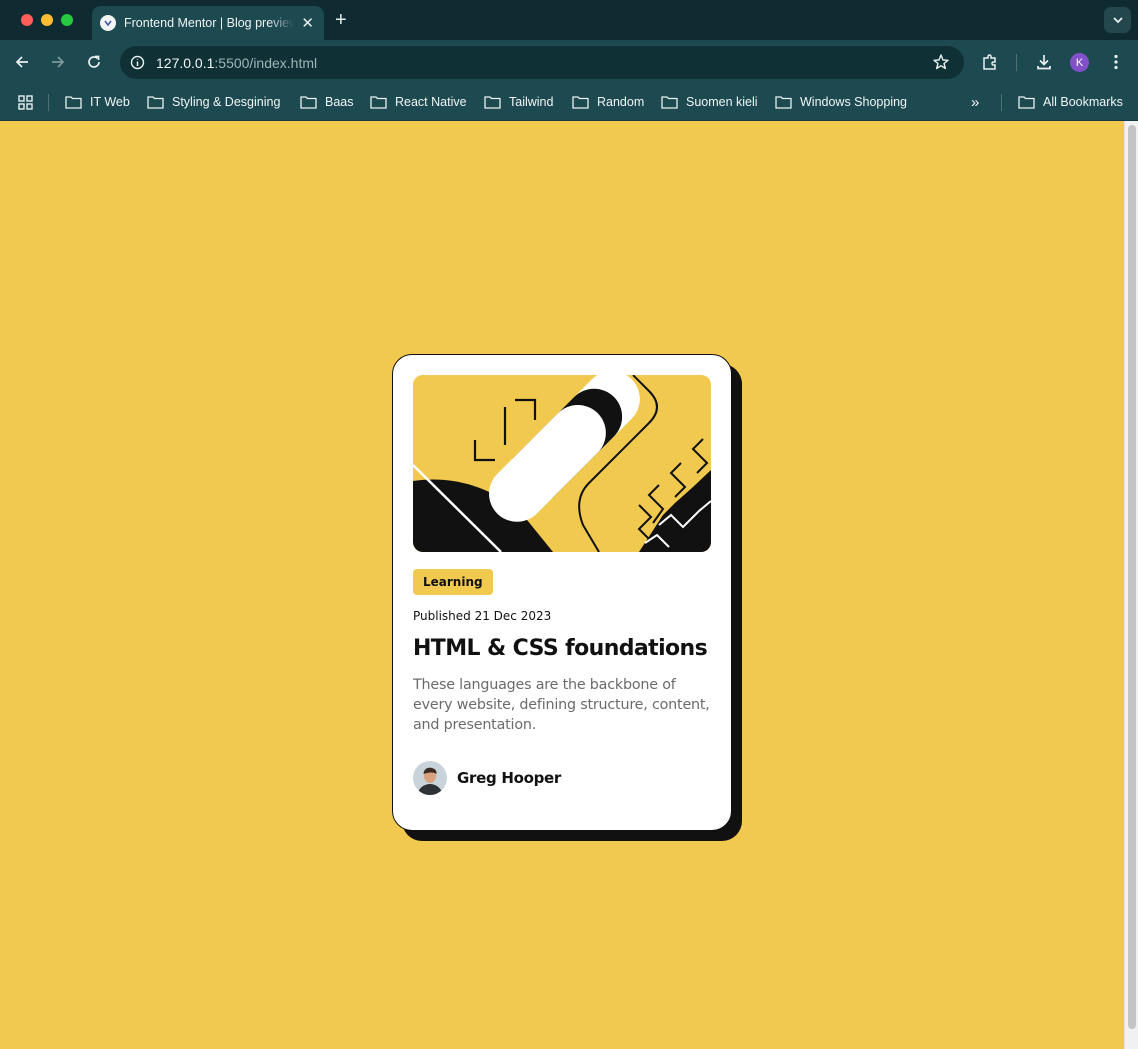  I want to click on forward-button, so click(58, 62).